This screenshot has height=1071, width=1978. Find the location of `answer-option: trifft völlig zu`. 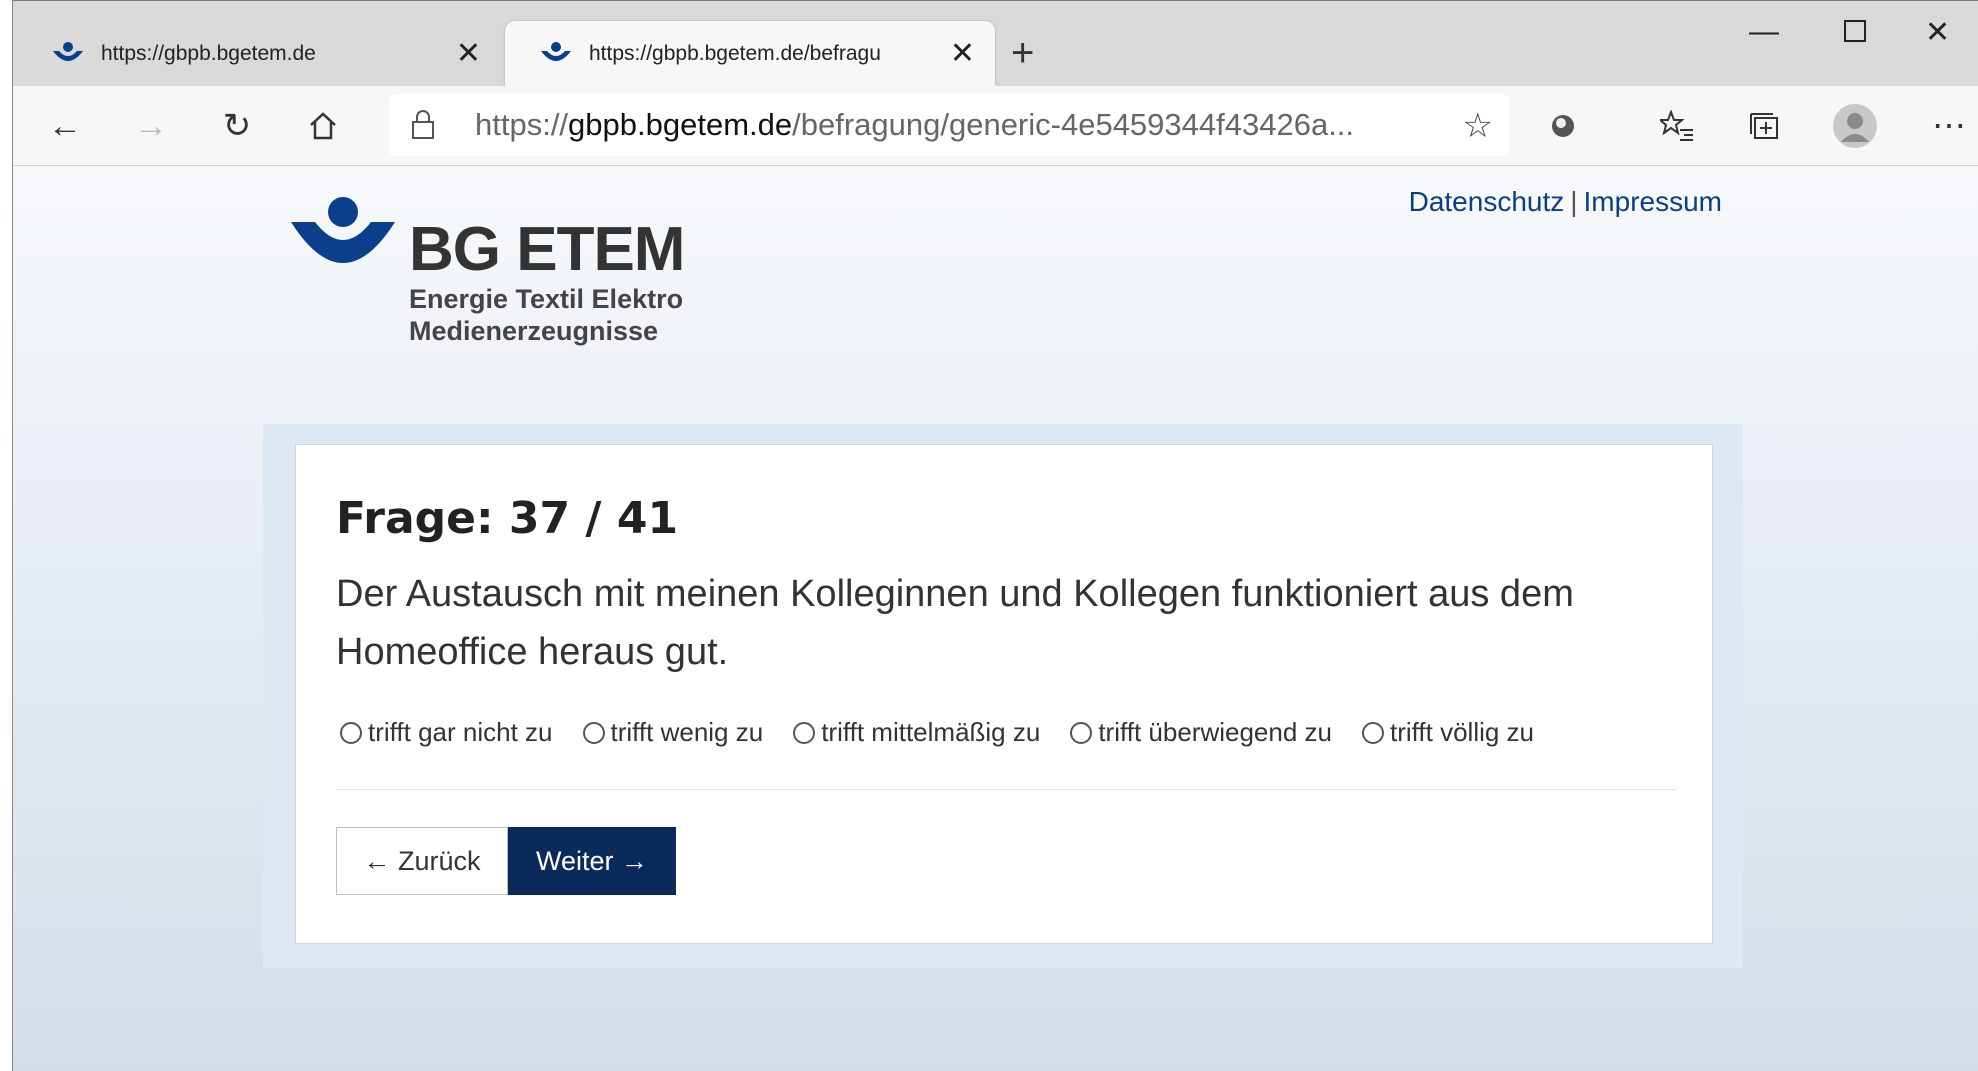

answer-option: trifft völlig zu is located at coordinates (1448, 732).